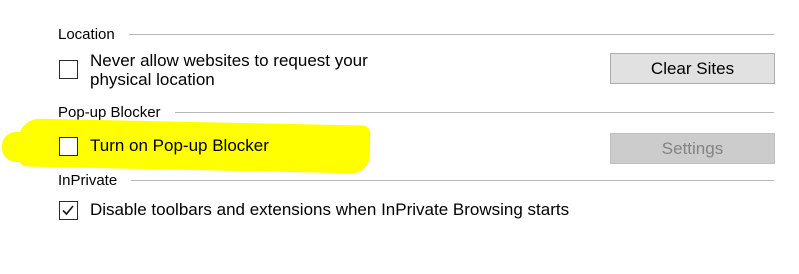  I want to click on never-allow-location-checkbox, so click(68, 69).